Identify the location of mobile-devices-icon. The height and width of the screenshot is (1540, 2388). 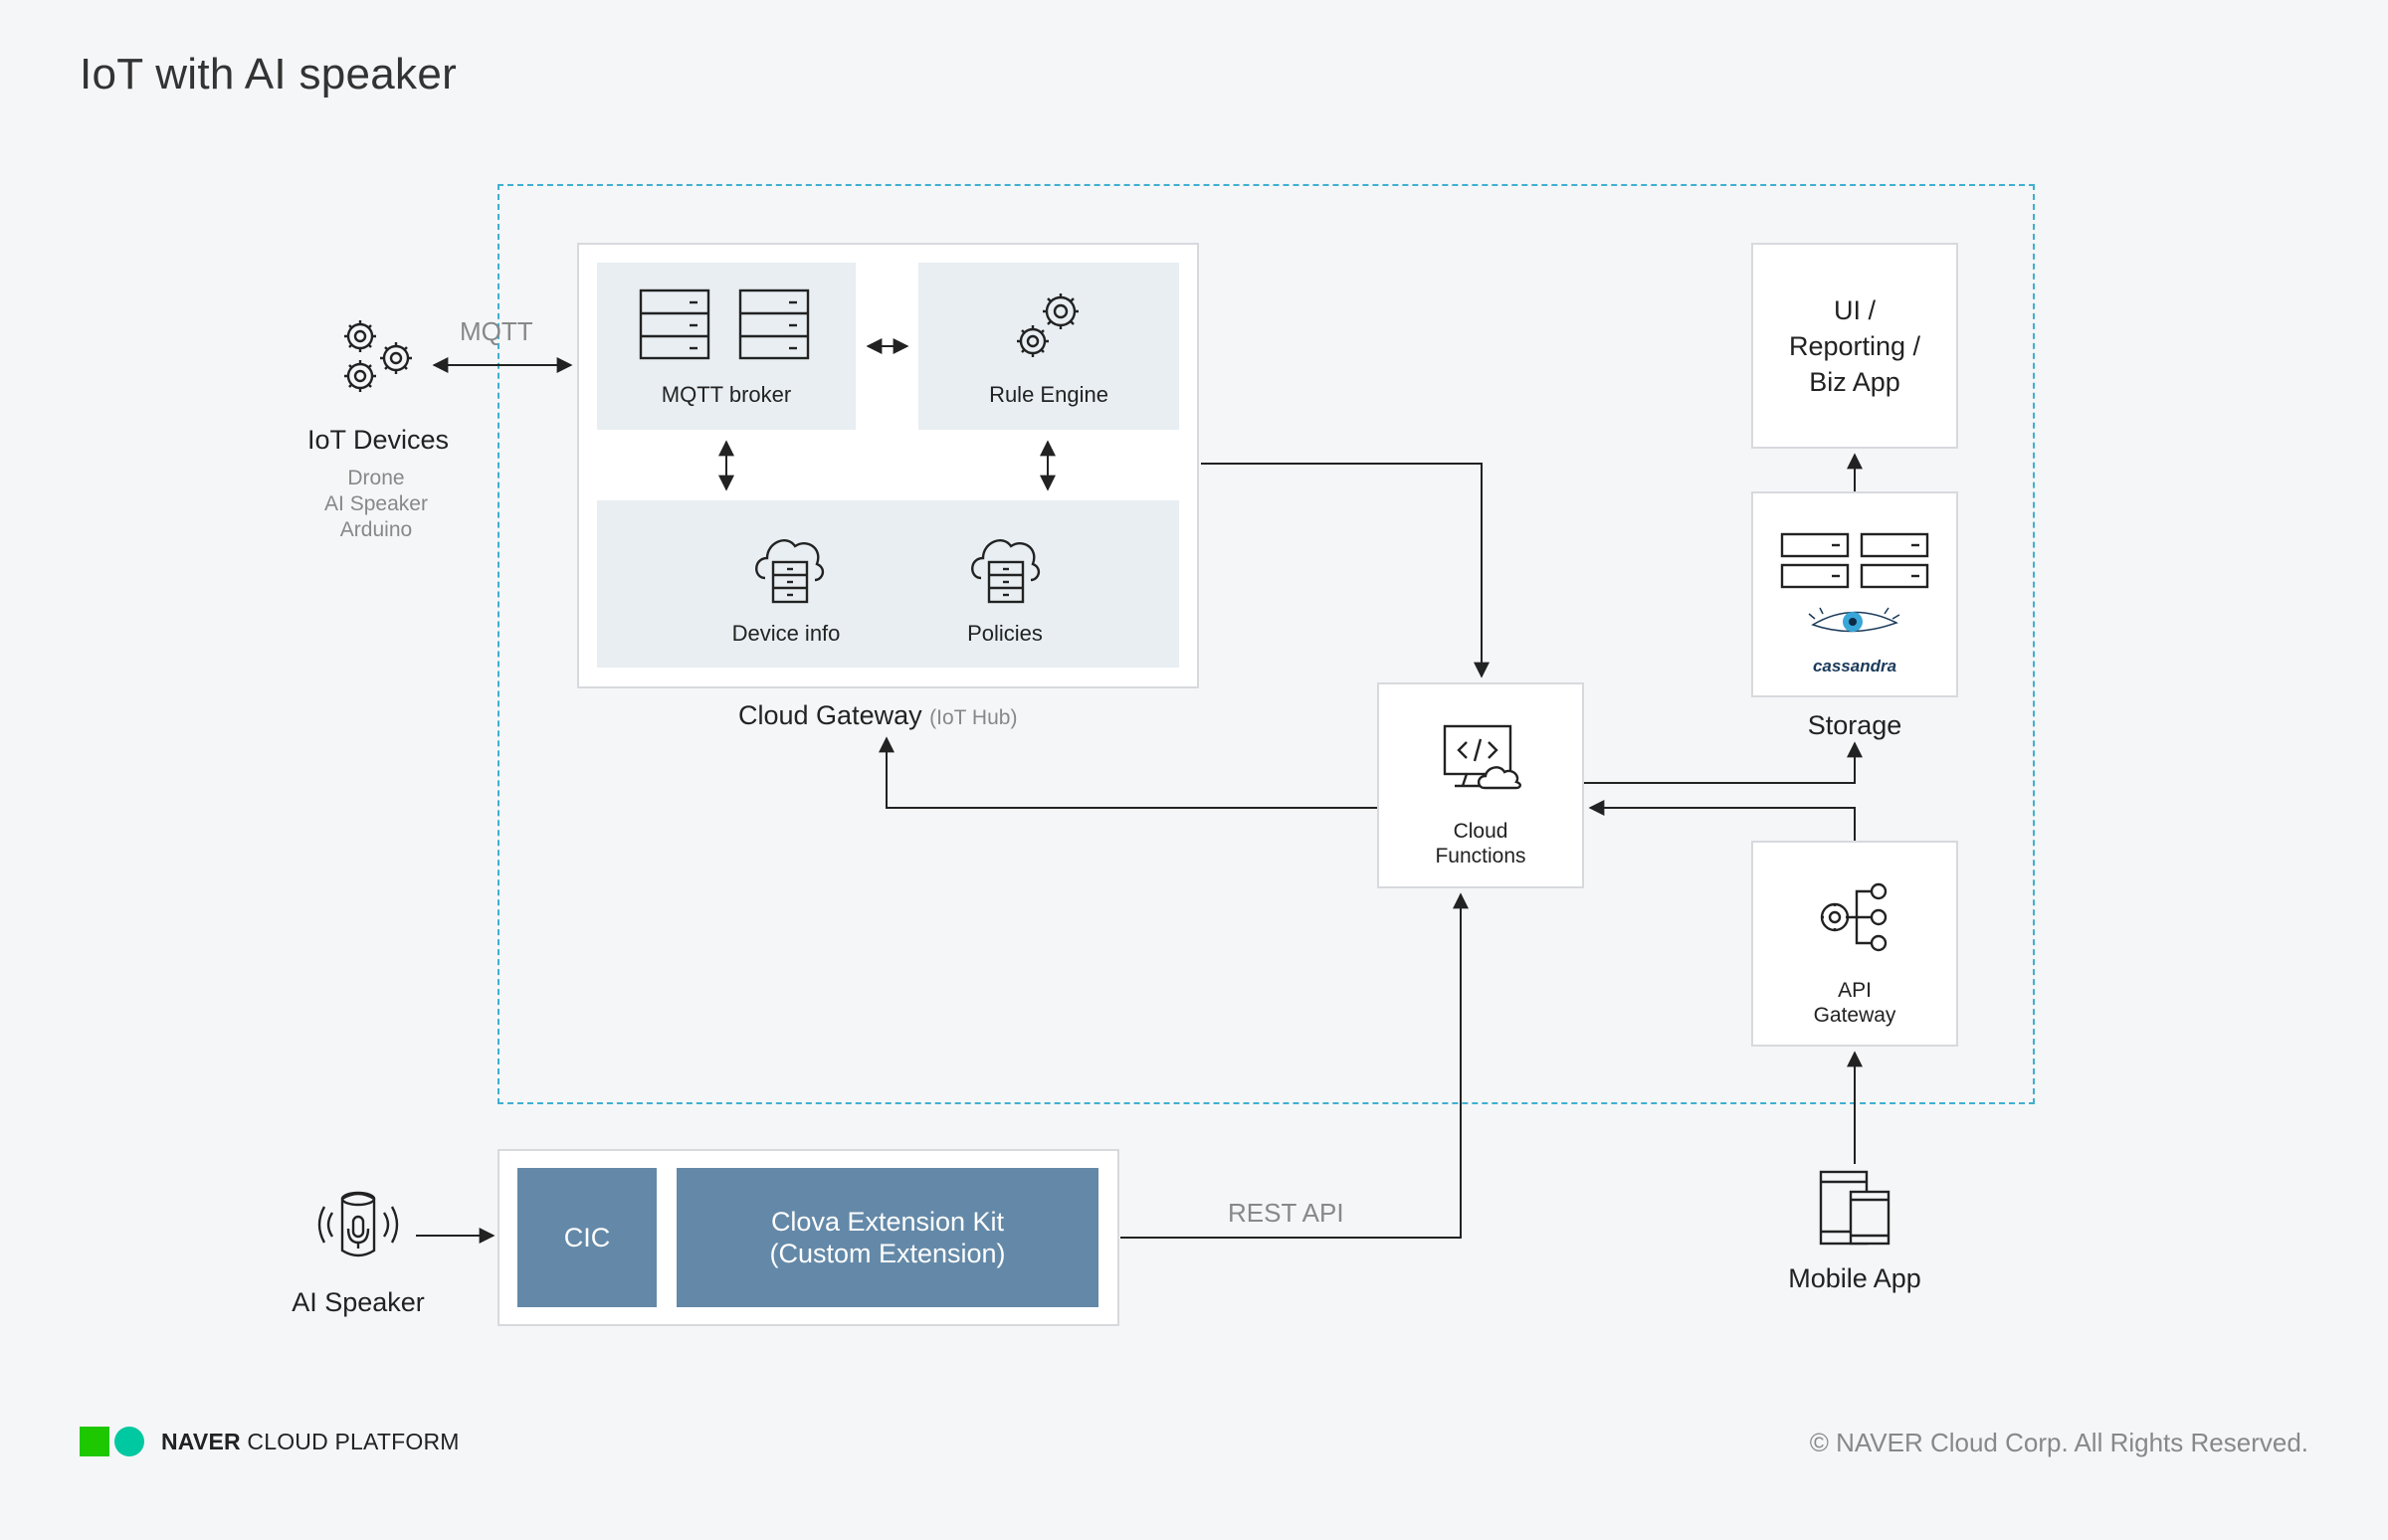
(1855, 1210).